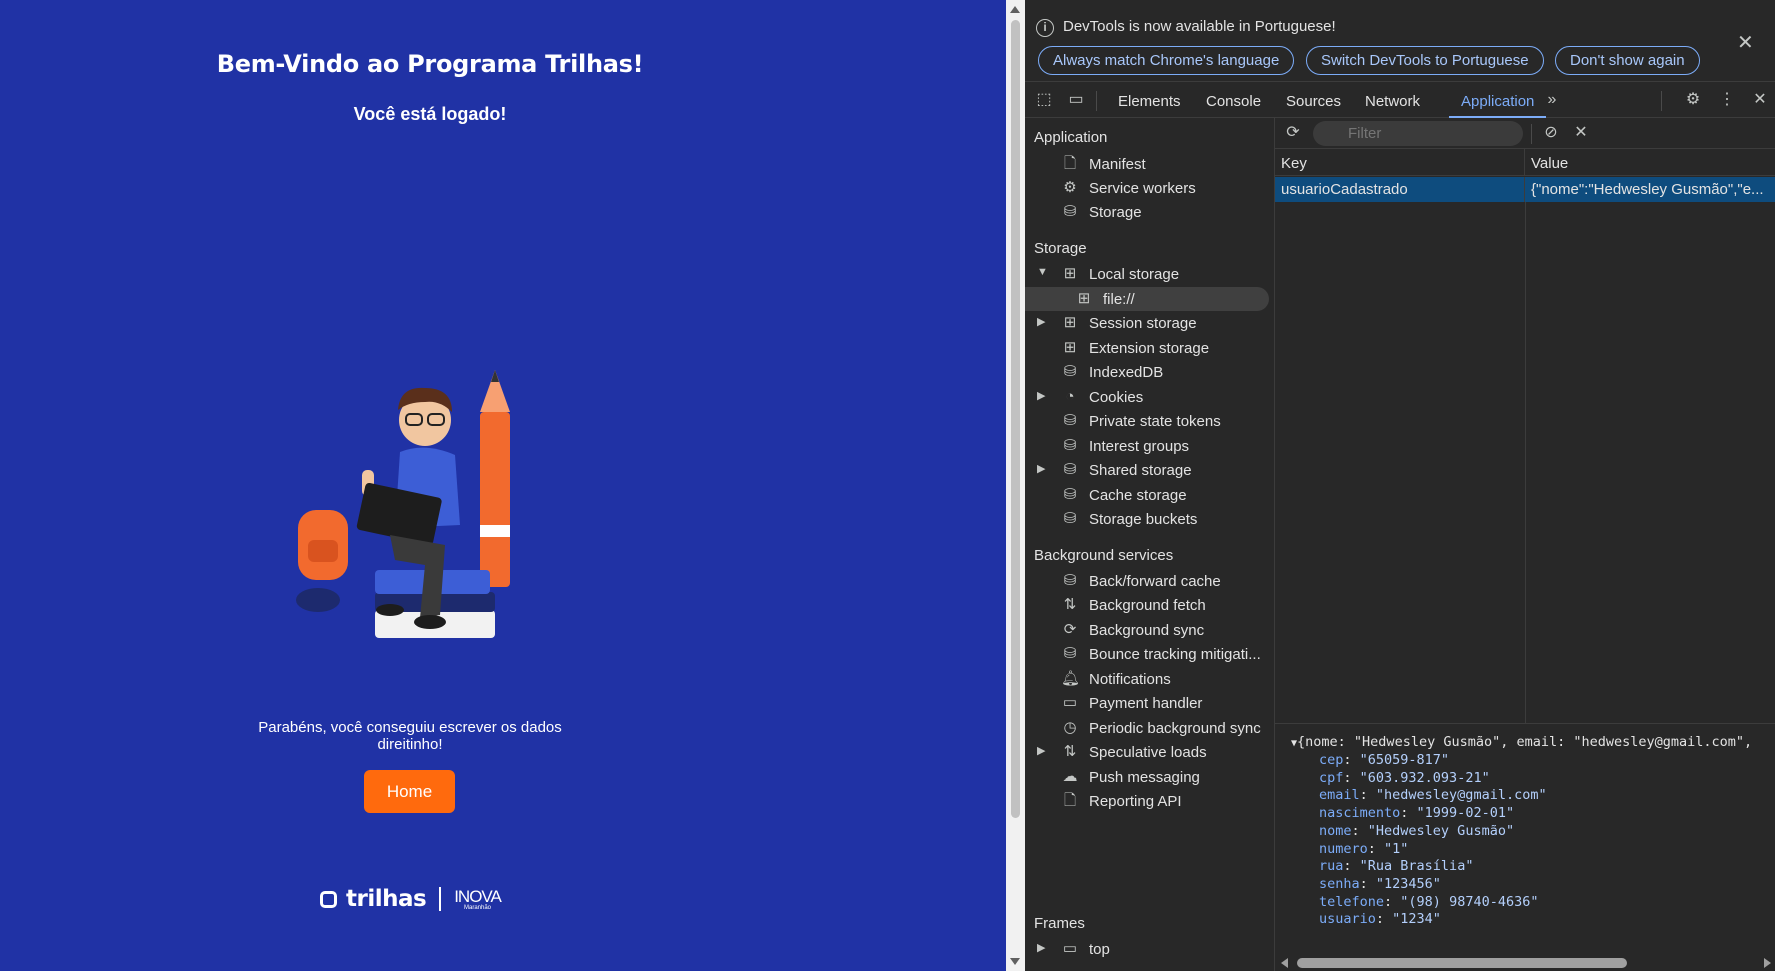 The image size is (1775, 971). What do you see at coordinates (1076, 100) in the screenshot?
I see `device-toolbar-icon: ▭` at bounding box center [1076, 100].